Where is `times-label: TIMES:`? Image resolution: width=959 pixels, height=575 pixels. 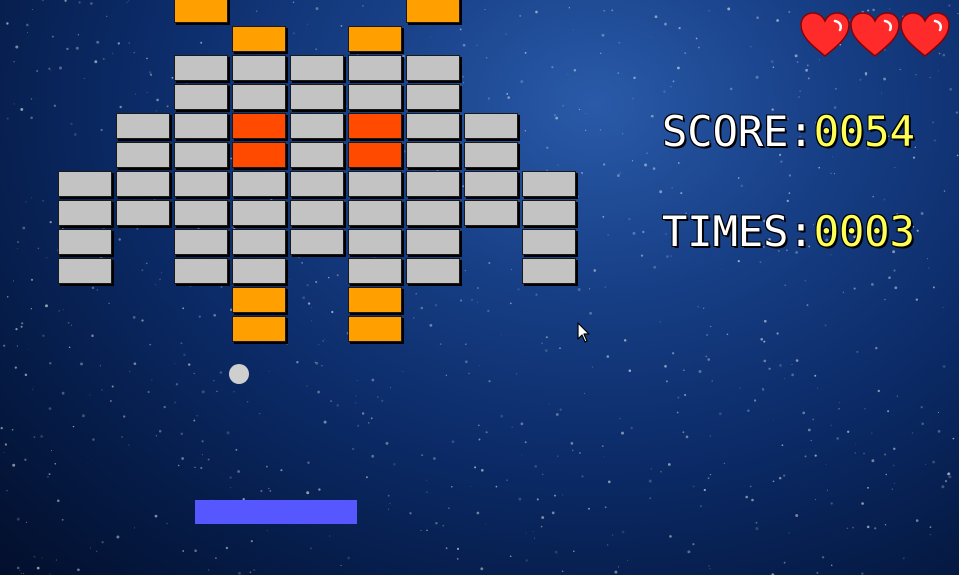 times-label: TIMES: is located at coordinates (738, 231).